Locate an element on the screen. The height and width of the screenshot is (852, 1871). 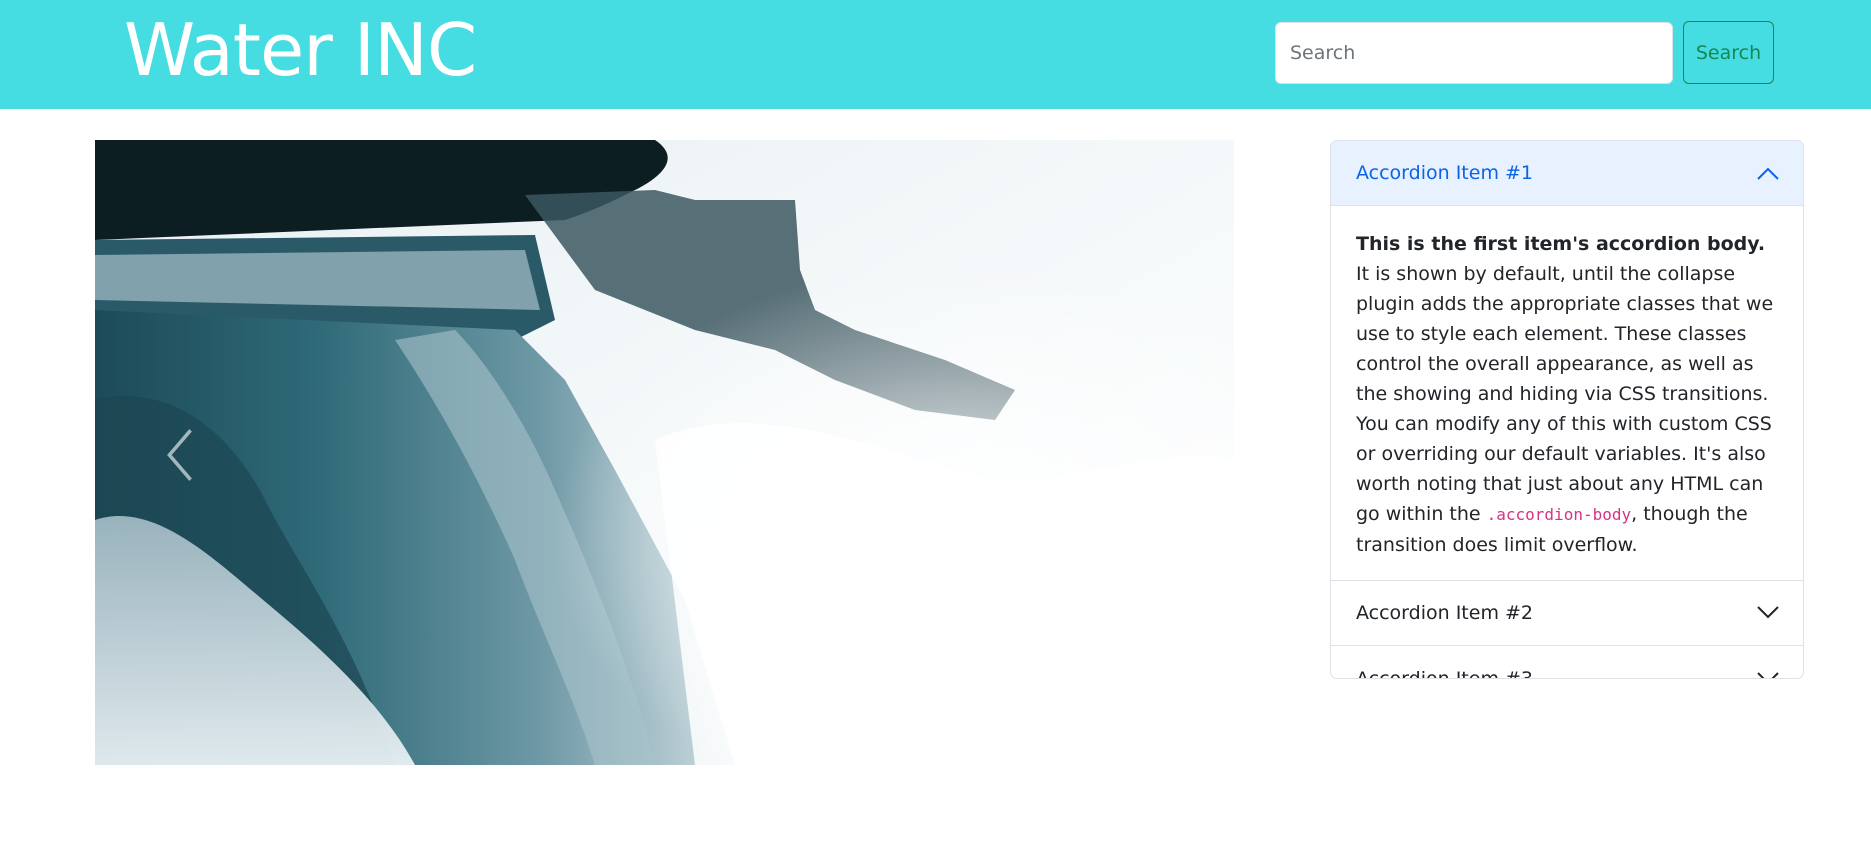
accordion-header-1: Accordion Item #1 is located at coordinates (1567, 173).